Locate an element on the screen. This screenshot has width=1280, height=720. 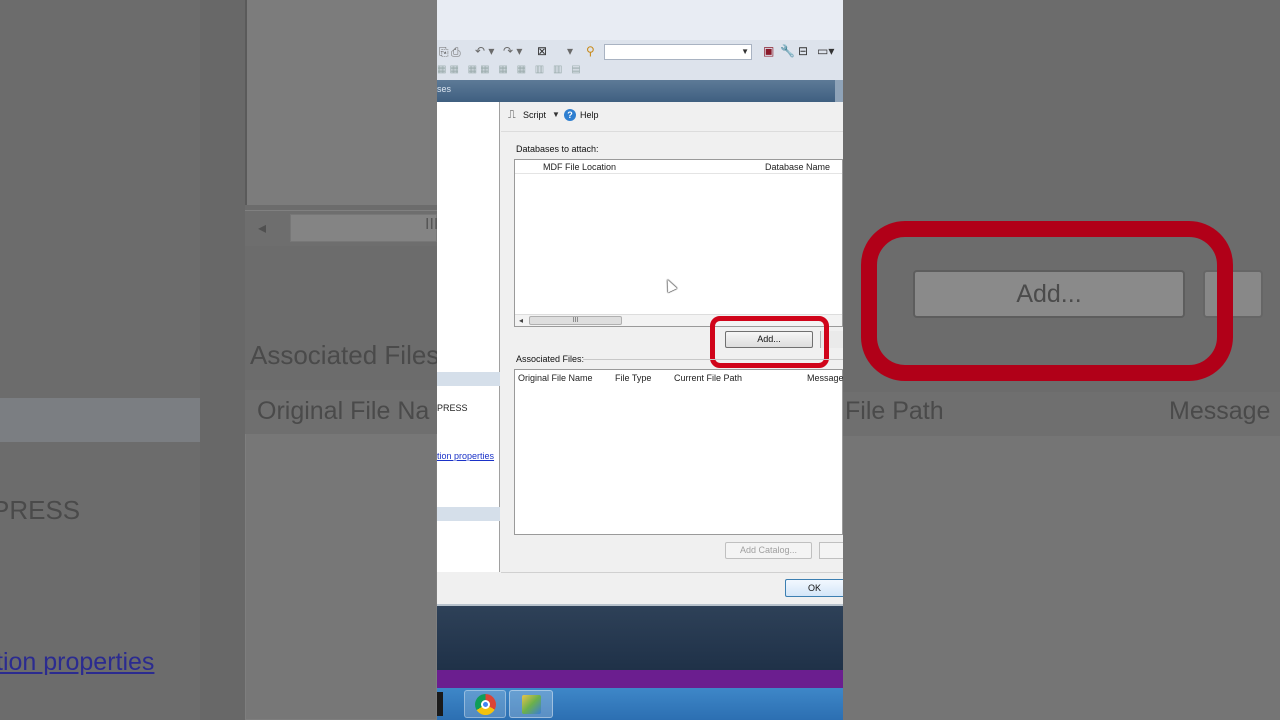
app-taskbar-button is located at coordinates (531, 704).